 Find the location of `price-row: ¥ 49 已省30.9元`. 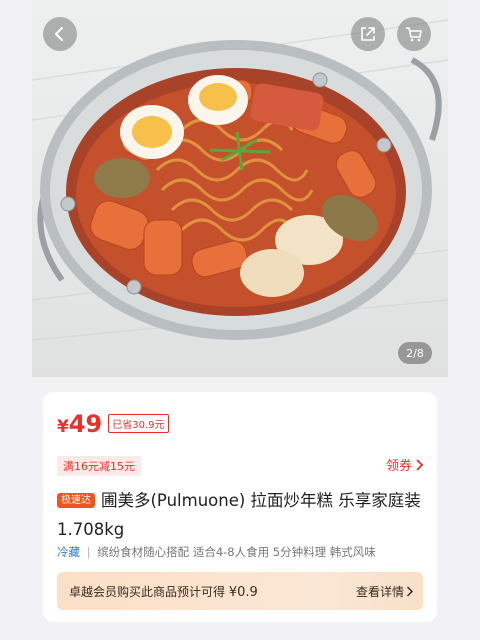

price-row: ¥ 49 已省30.9元 is located at coordinates (113, 424).